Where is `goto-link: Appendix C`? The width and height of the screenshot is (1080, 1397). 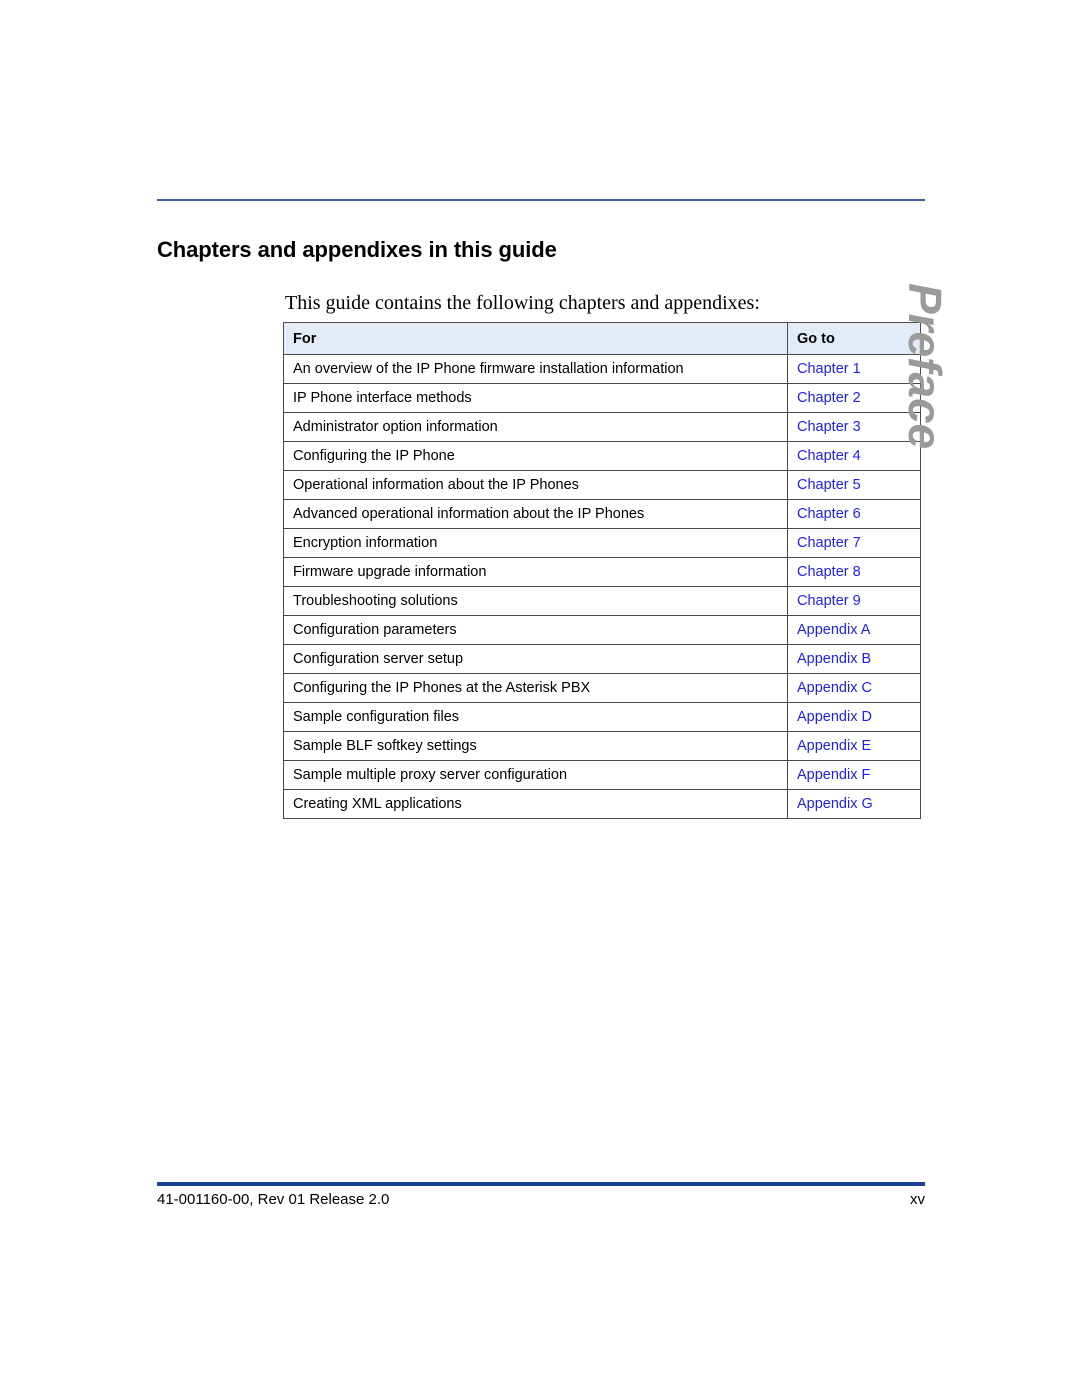
goto-link: Appendix C is located at coordinates (834, 688).